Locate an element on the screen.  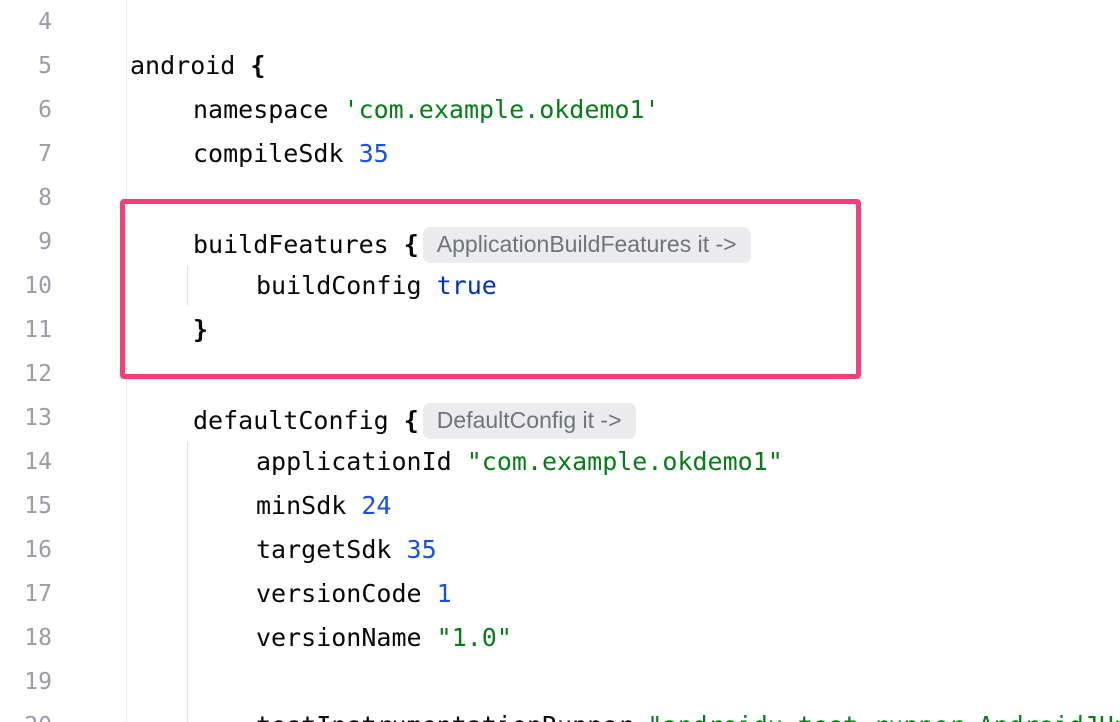
code-text: versionName "1.0" is located at coordinates (384, 638).